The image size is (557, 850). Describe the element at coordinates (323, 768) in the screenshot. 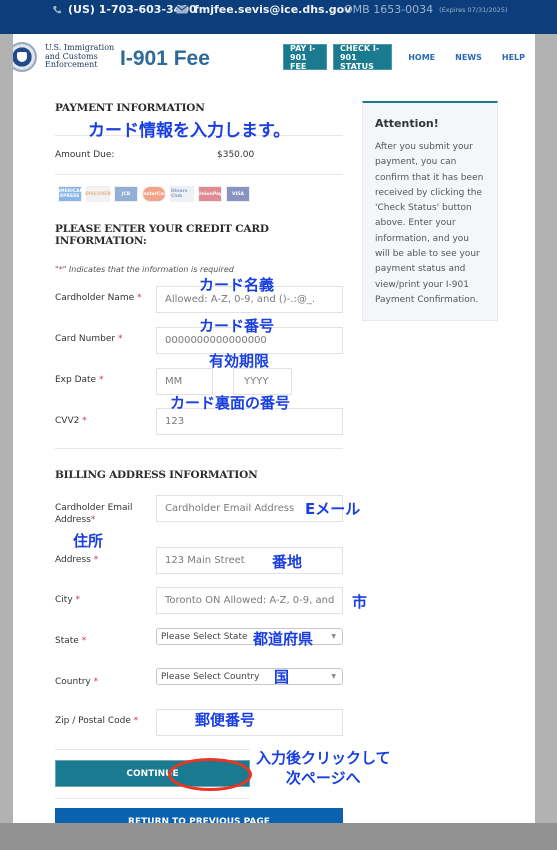

I see `annotation-click-next: 入力後クリックして 次ページへ` at that location.